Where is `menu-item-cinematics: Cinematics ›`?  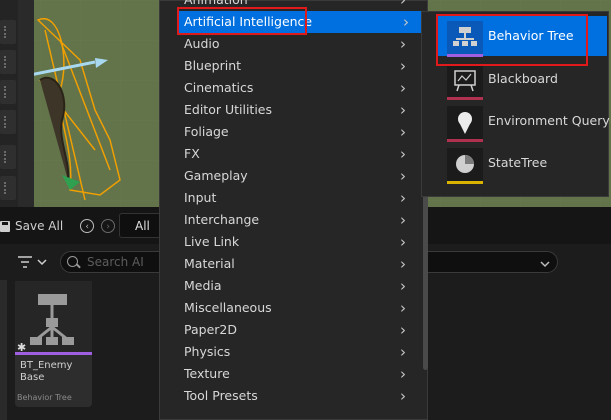 menu-item-cinematics: Cinematics › is located at coordinates (291, 88).